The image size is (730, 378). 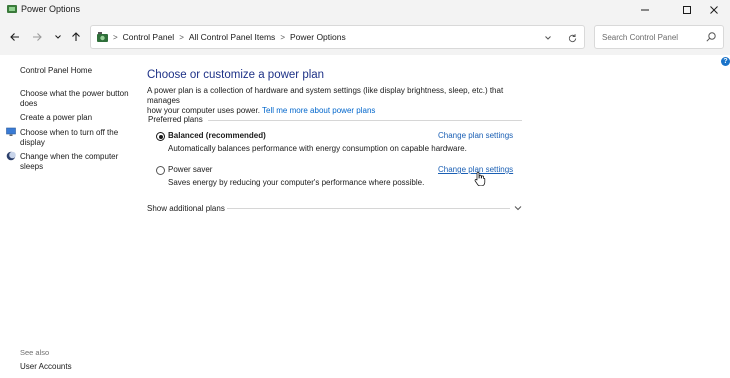 What do you see at coordinates (11, 131) in the screenshot?
I see `monitor-icon` at bounding box center [11, 131].